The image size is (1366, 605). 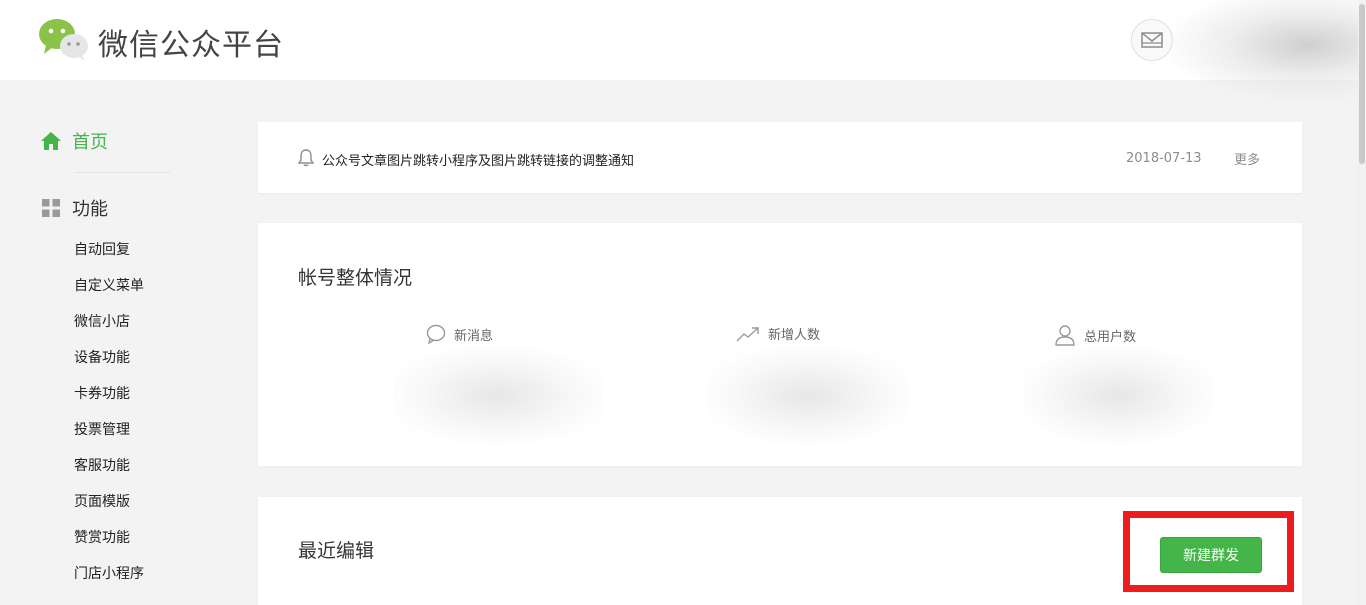 What do you see at coordinates (109, 258) in the screenshot?
I see `sidebar-item-auto-reply: 自动回复` at bounding box center [109, 258].